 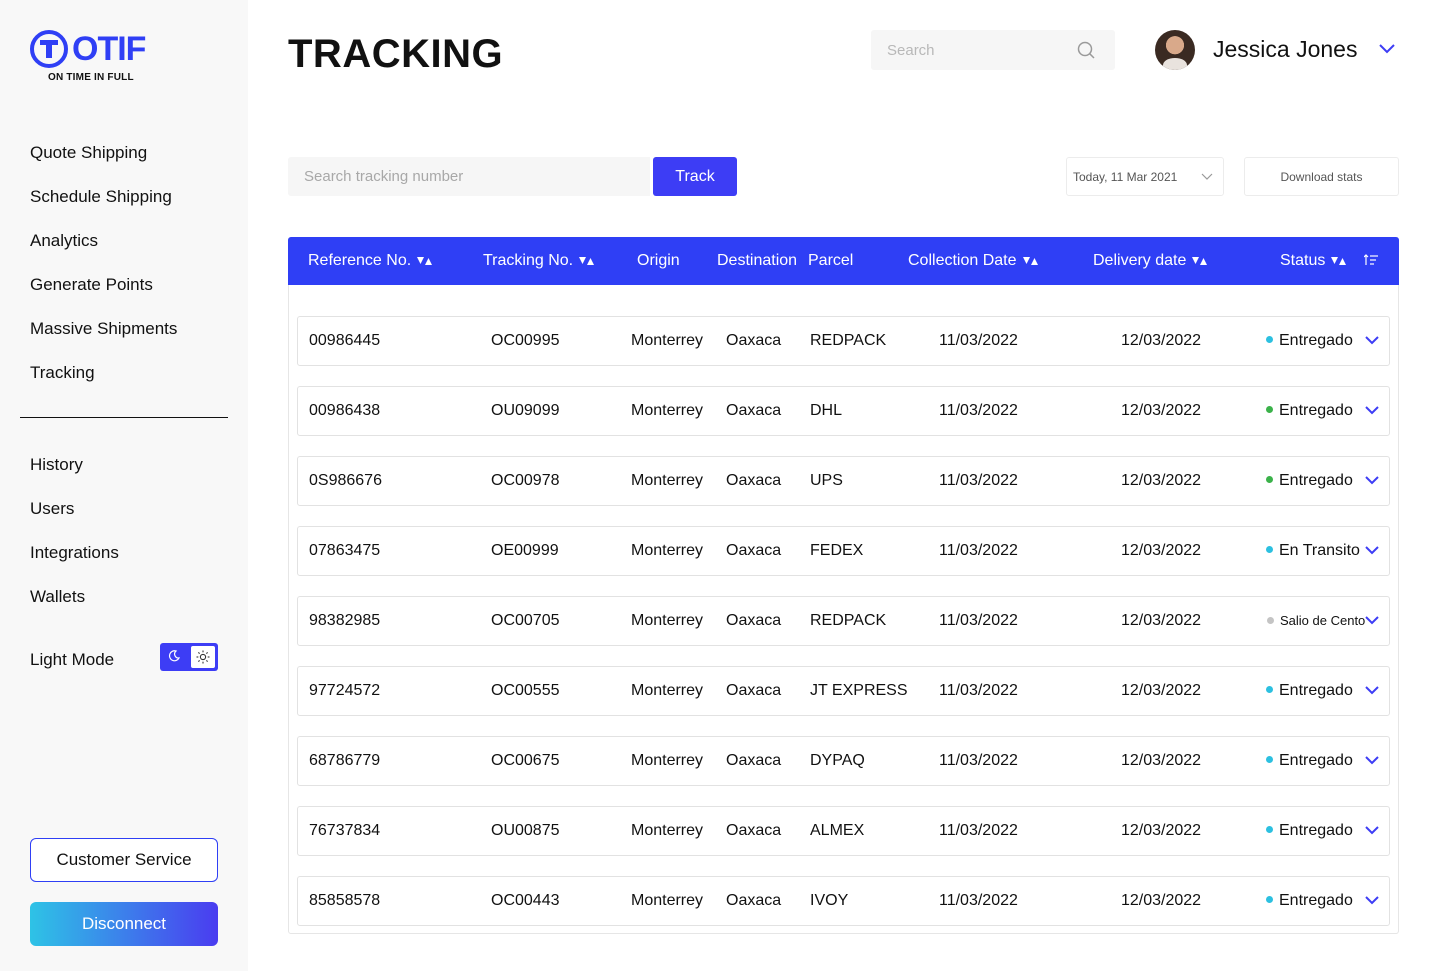 What do you see at coordinates (130, 329) in the screenshot?
I see `sidebar-item-massive-shipments: Massive Shipments` at bounding box center [130, 329].